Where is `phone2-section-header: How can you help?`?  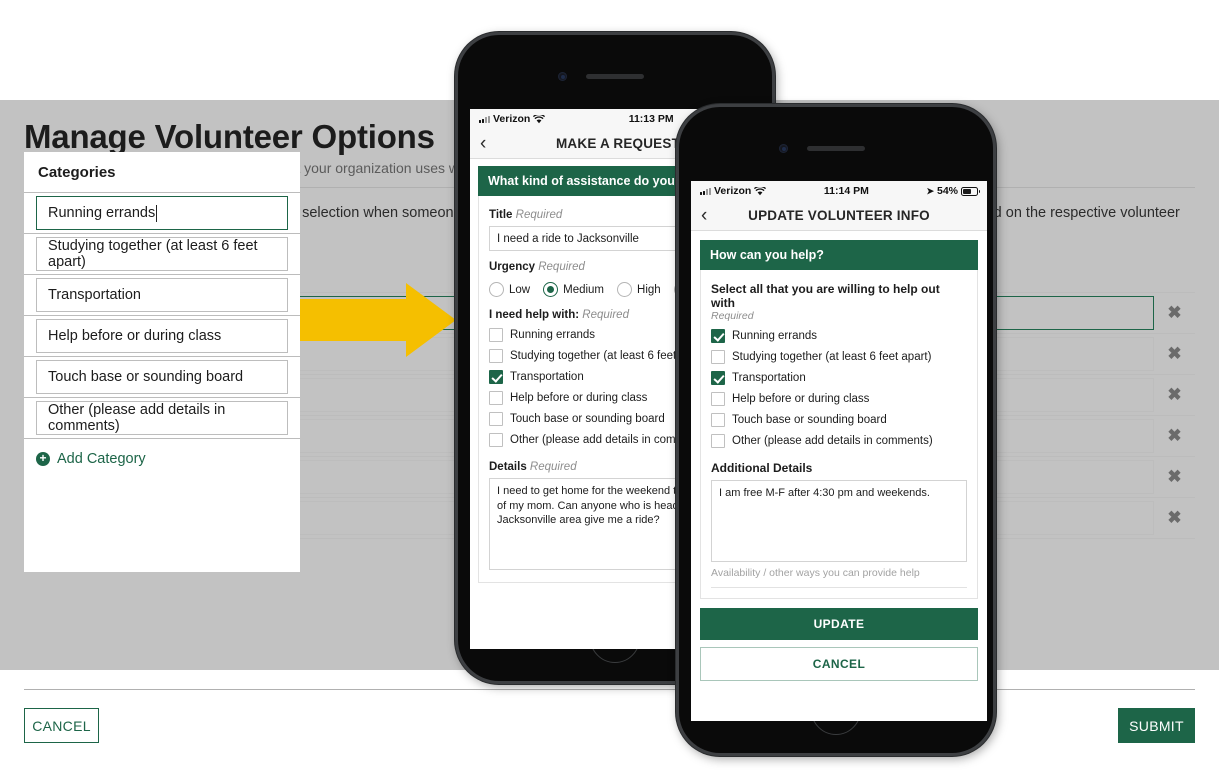
phone2-section-header: How can you help? is located at coordinates (839, 255).